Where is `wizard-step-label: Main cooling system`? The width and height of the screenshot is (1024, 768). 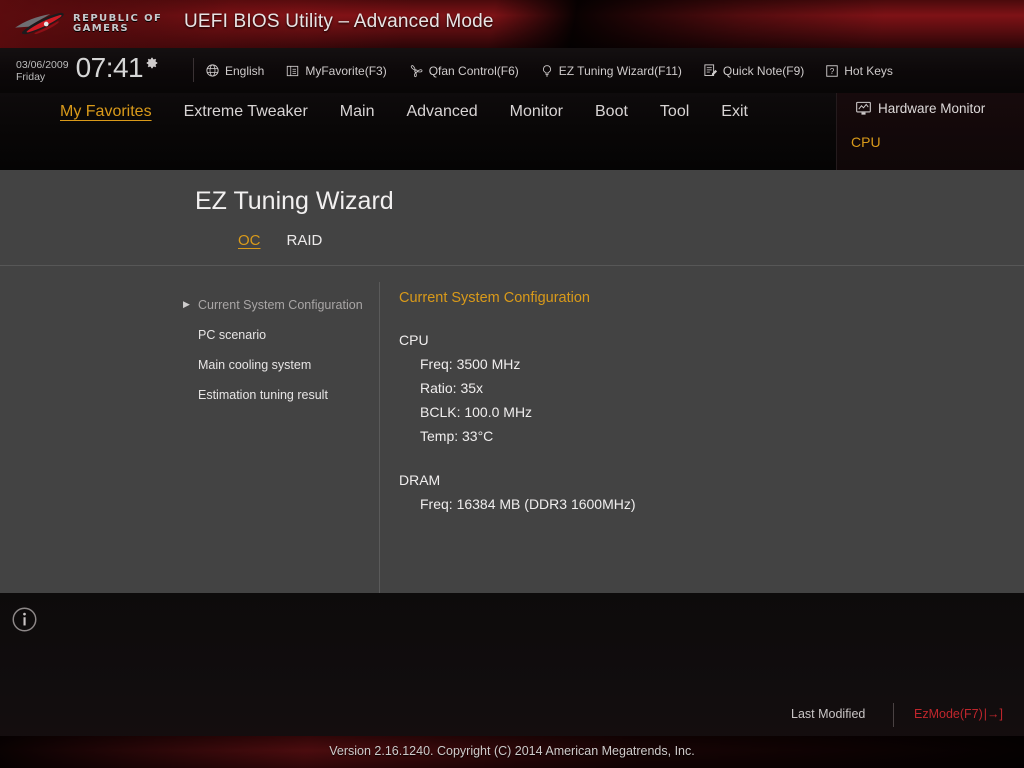
wizard-step-label: Main cooling system is located at coordinates (255, 365).